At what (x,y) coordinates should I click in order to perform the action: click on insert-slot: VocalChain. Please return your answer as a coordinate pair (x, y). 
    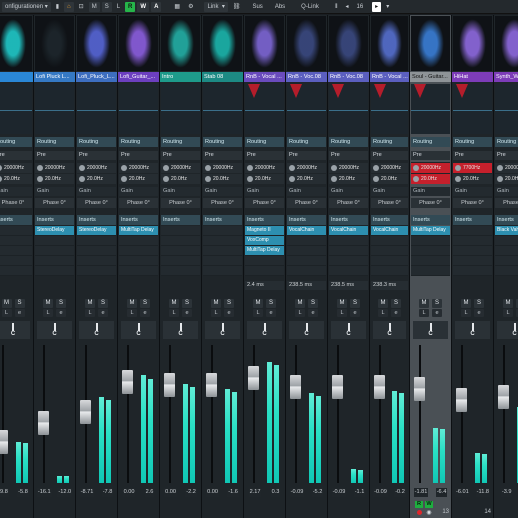
    Looking at the image, I should click on (348, 230).